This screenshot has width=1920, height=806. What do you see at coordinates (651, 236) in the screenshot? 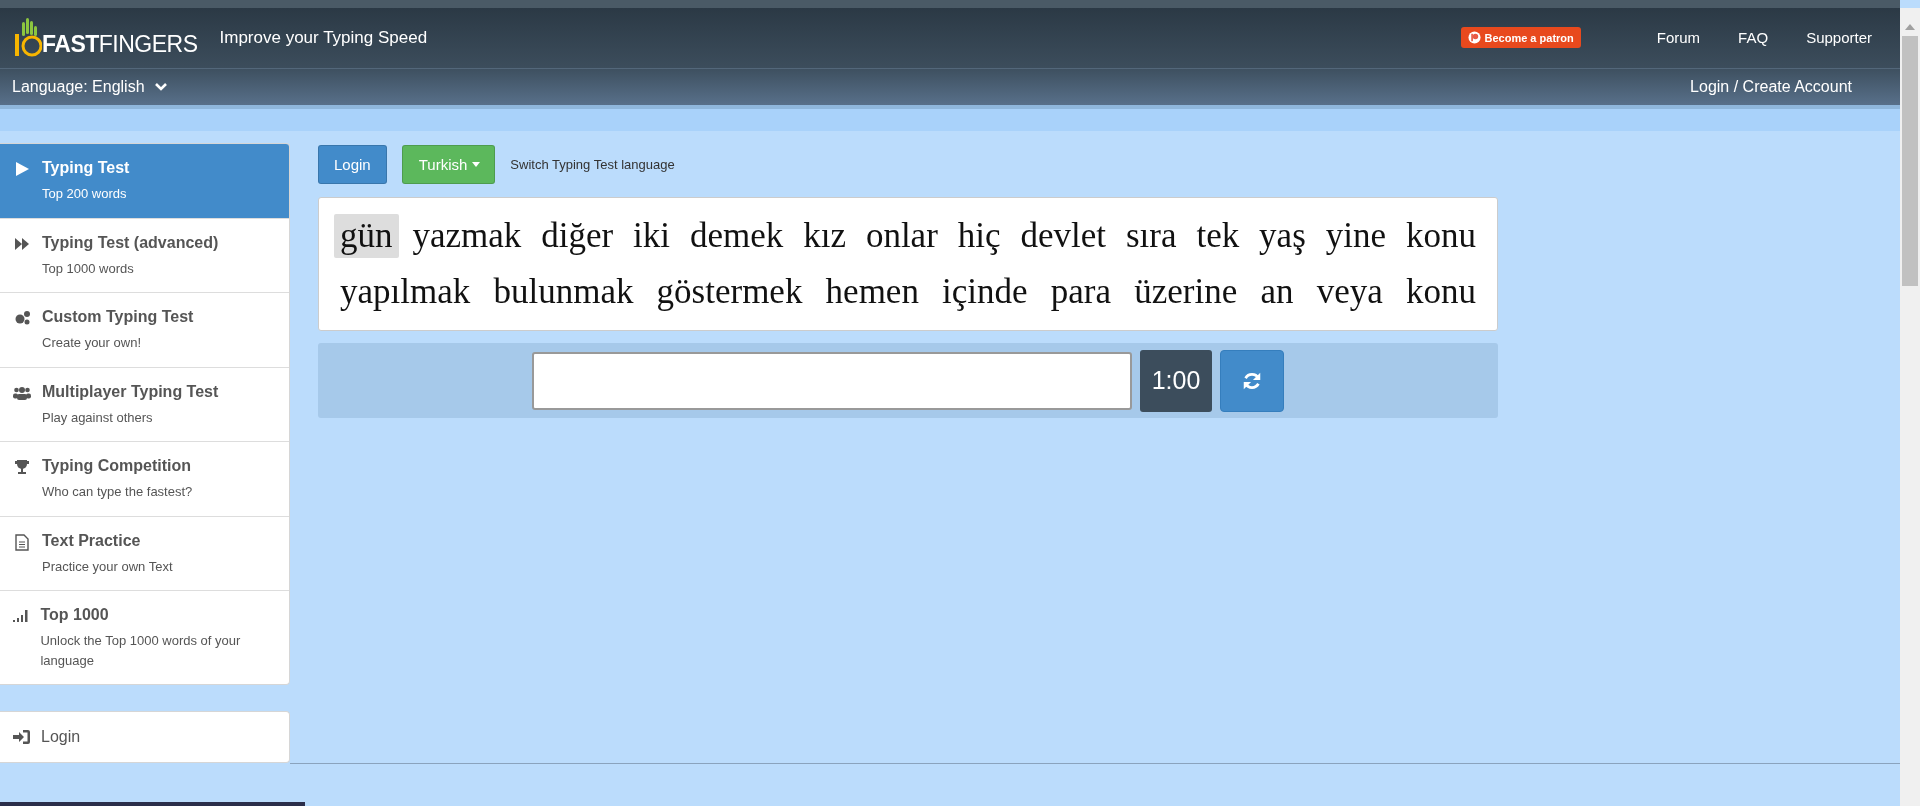
I see `word: iki` at bounding box center [651, 236].